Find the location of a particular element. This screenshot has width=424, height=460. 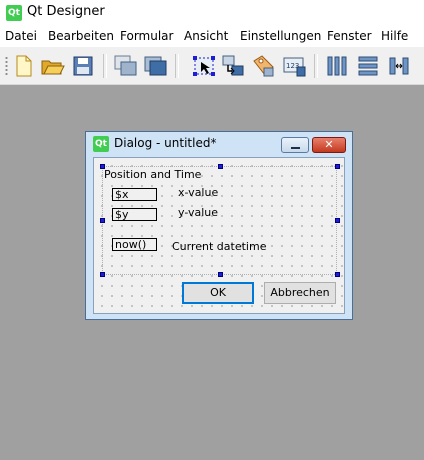

new-file-icon is located at coordinates (23, 66).